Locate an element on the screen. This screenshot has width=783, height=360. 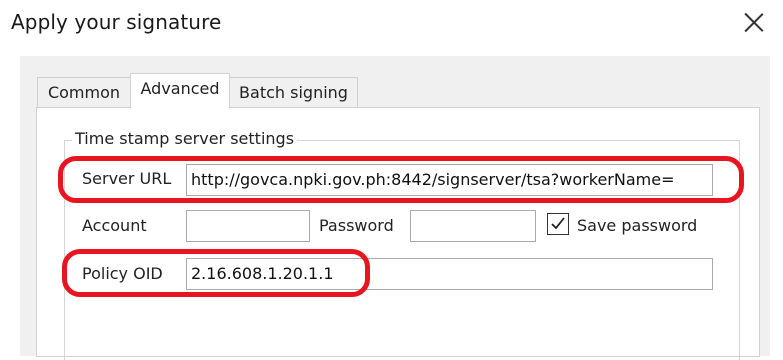
groupbox-title: Time stamp server settings is located at coordinates (185, 138).